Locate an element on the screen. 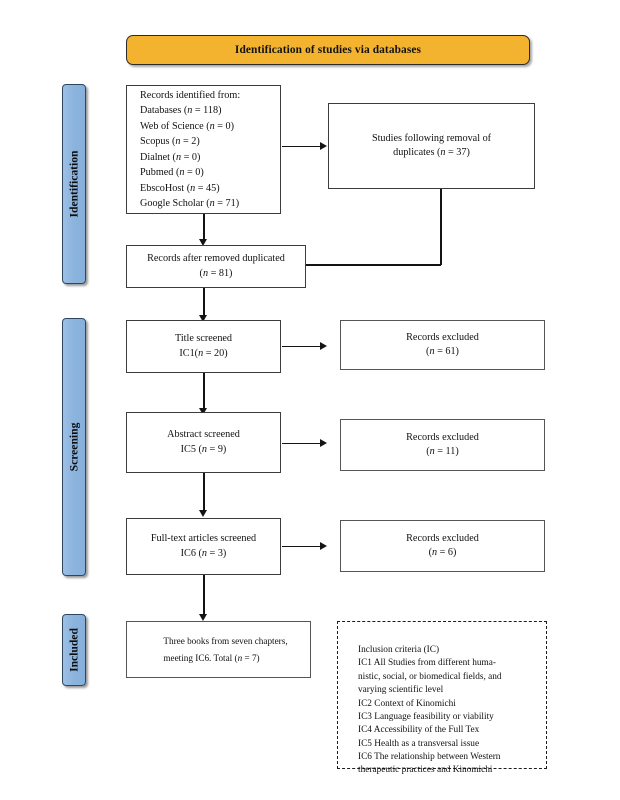  box-abstract-screened: Abstract screened IC5 (n = 9) is located at coordinates (203, 442).